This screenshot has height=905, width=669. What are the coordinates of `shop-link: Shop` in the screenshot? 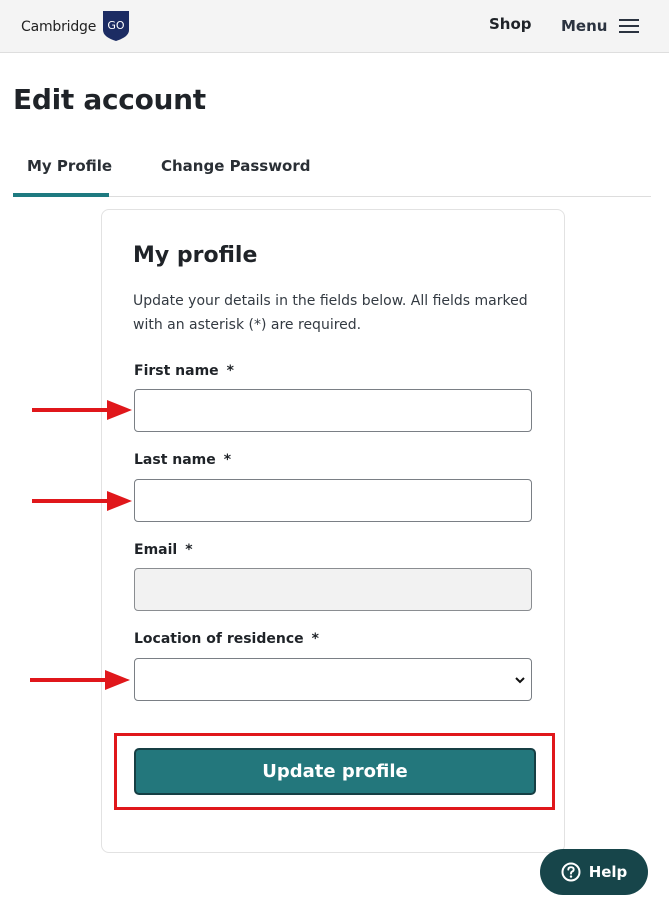 It's located at (510, 24).